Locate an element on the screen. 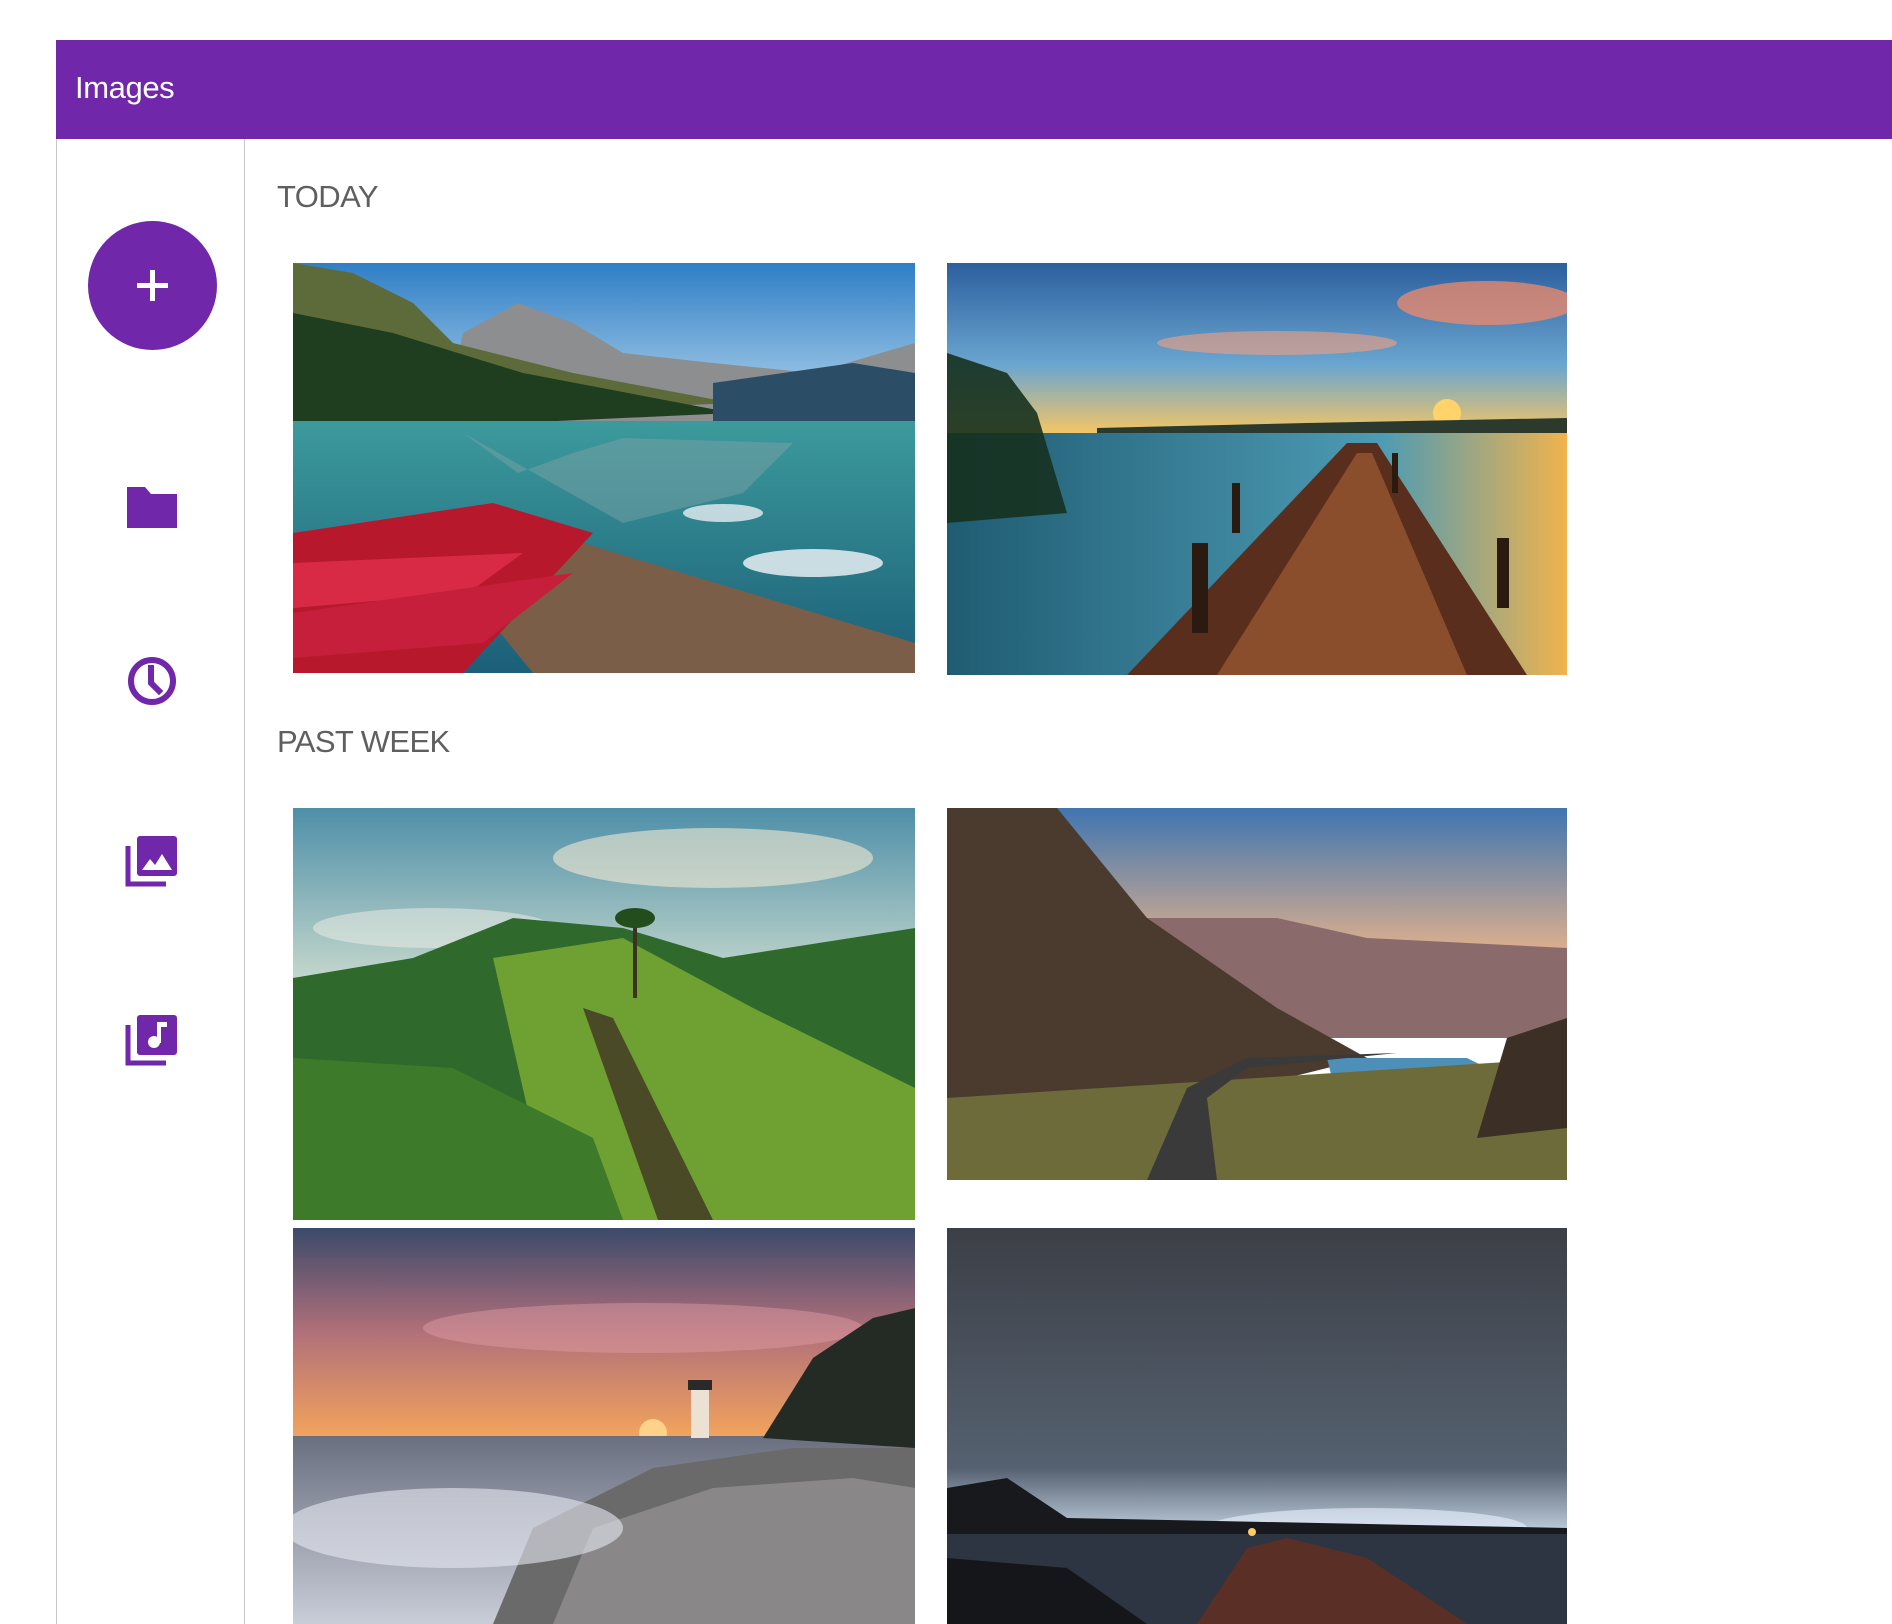  photo-library-icon is located at coordinates (151, 861).